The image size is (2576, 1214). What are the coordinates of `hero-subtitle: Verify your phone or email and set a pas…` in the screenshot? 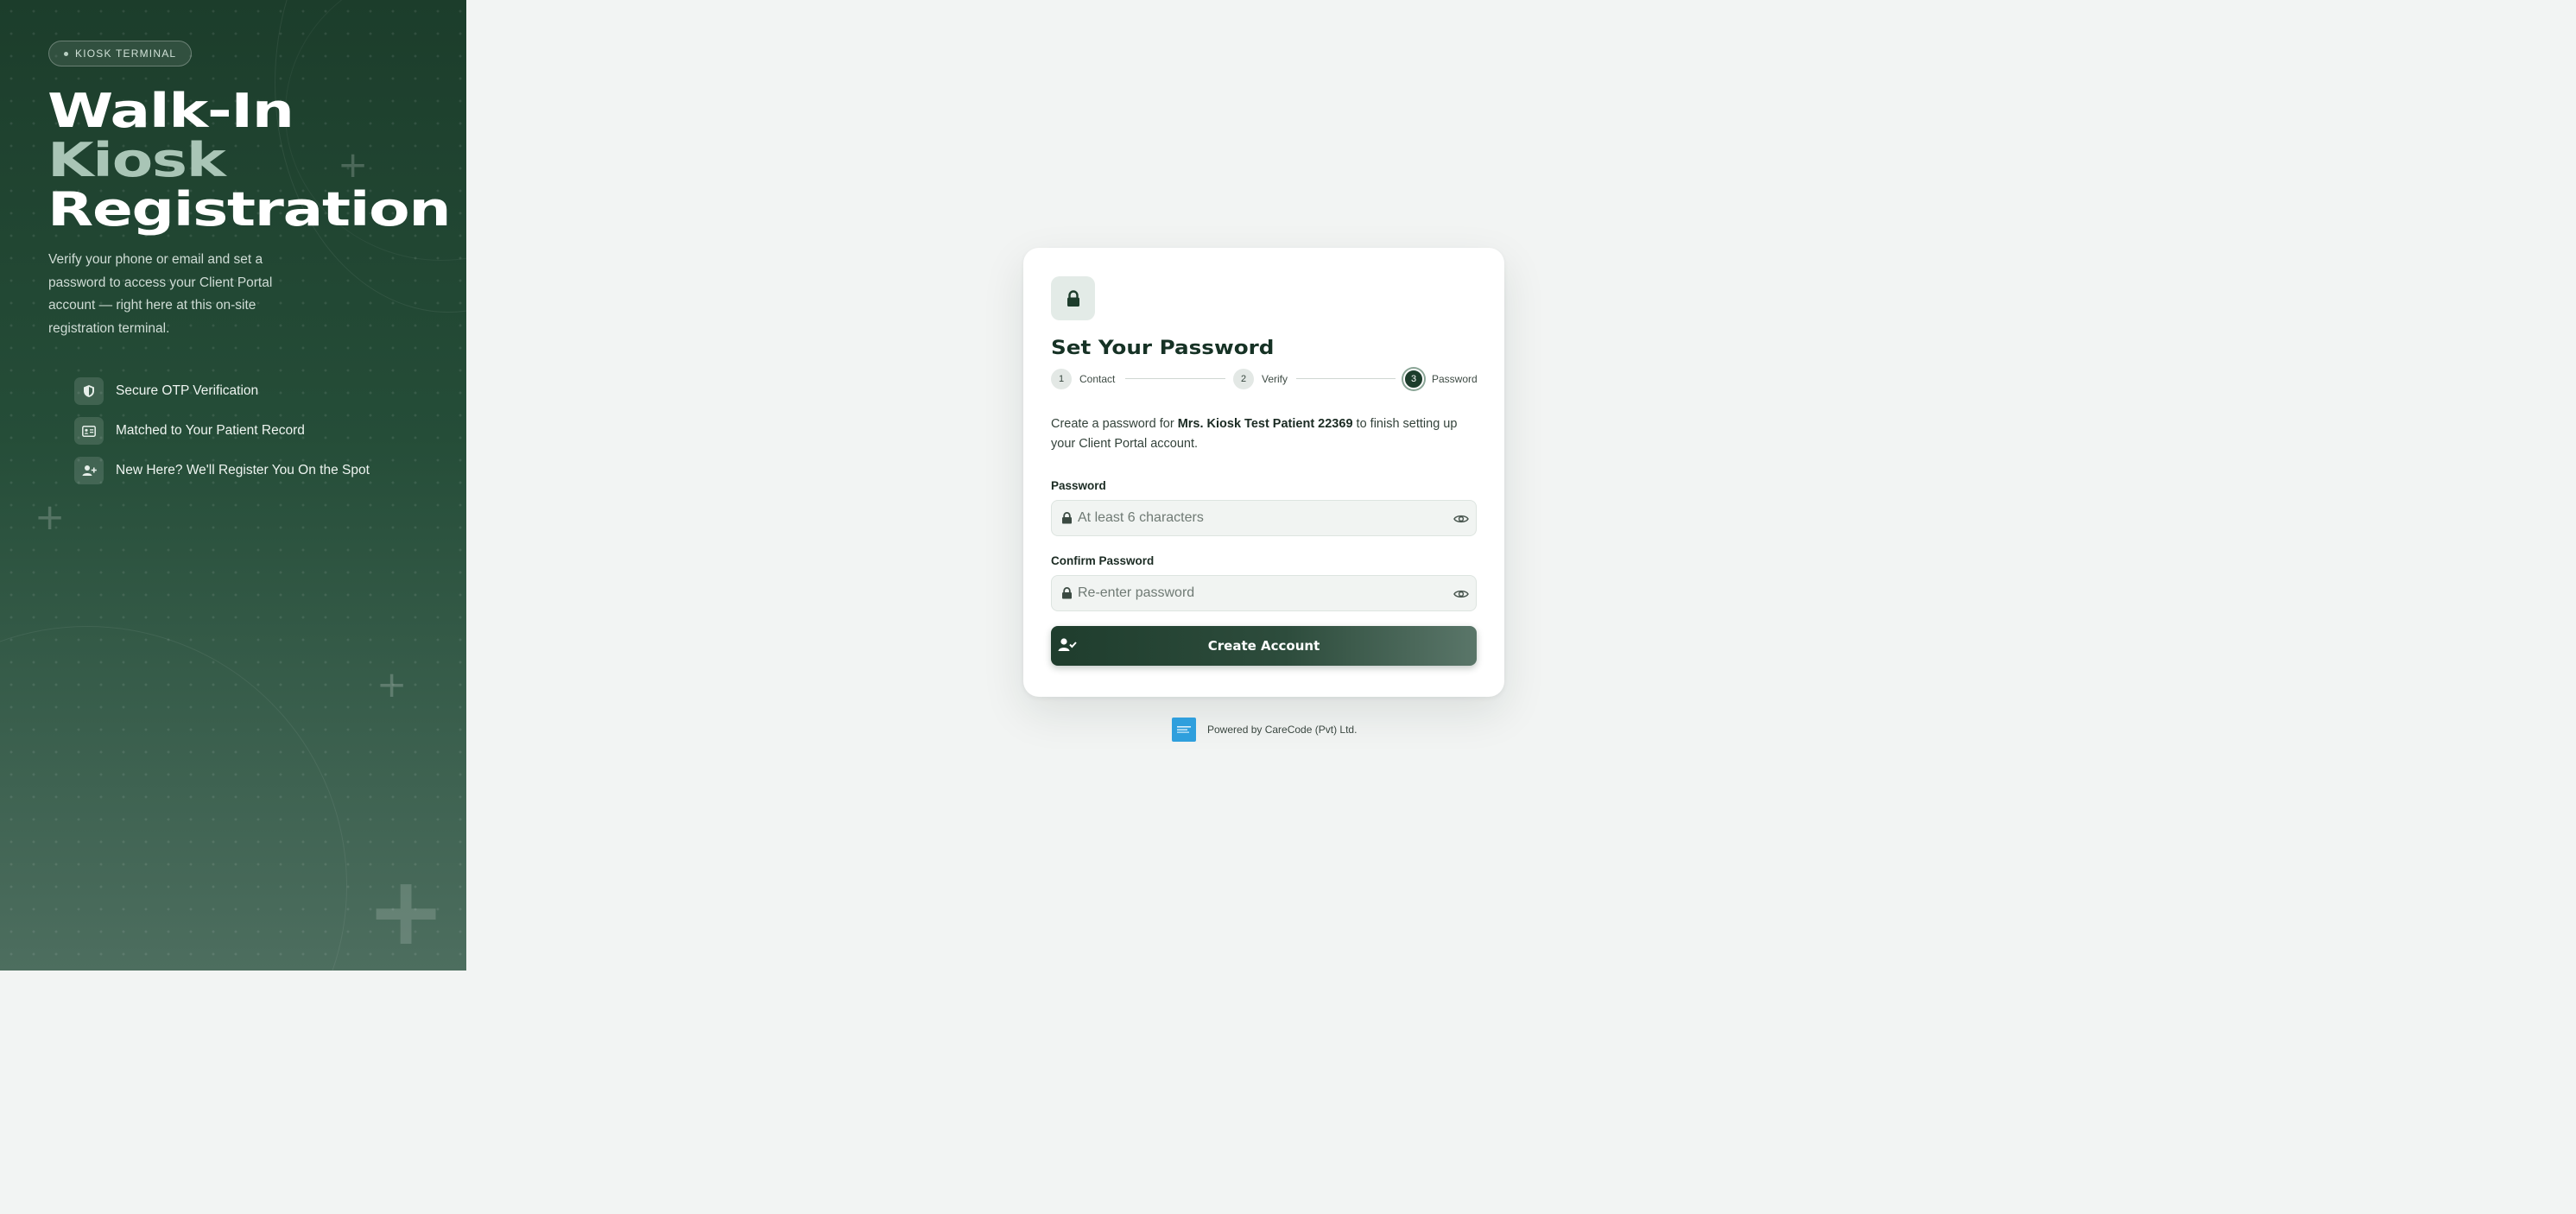 It's located at (160, 294).